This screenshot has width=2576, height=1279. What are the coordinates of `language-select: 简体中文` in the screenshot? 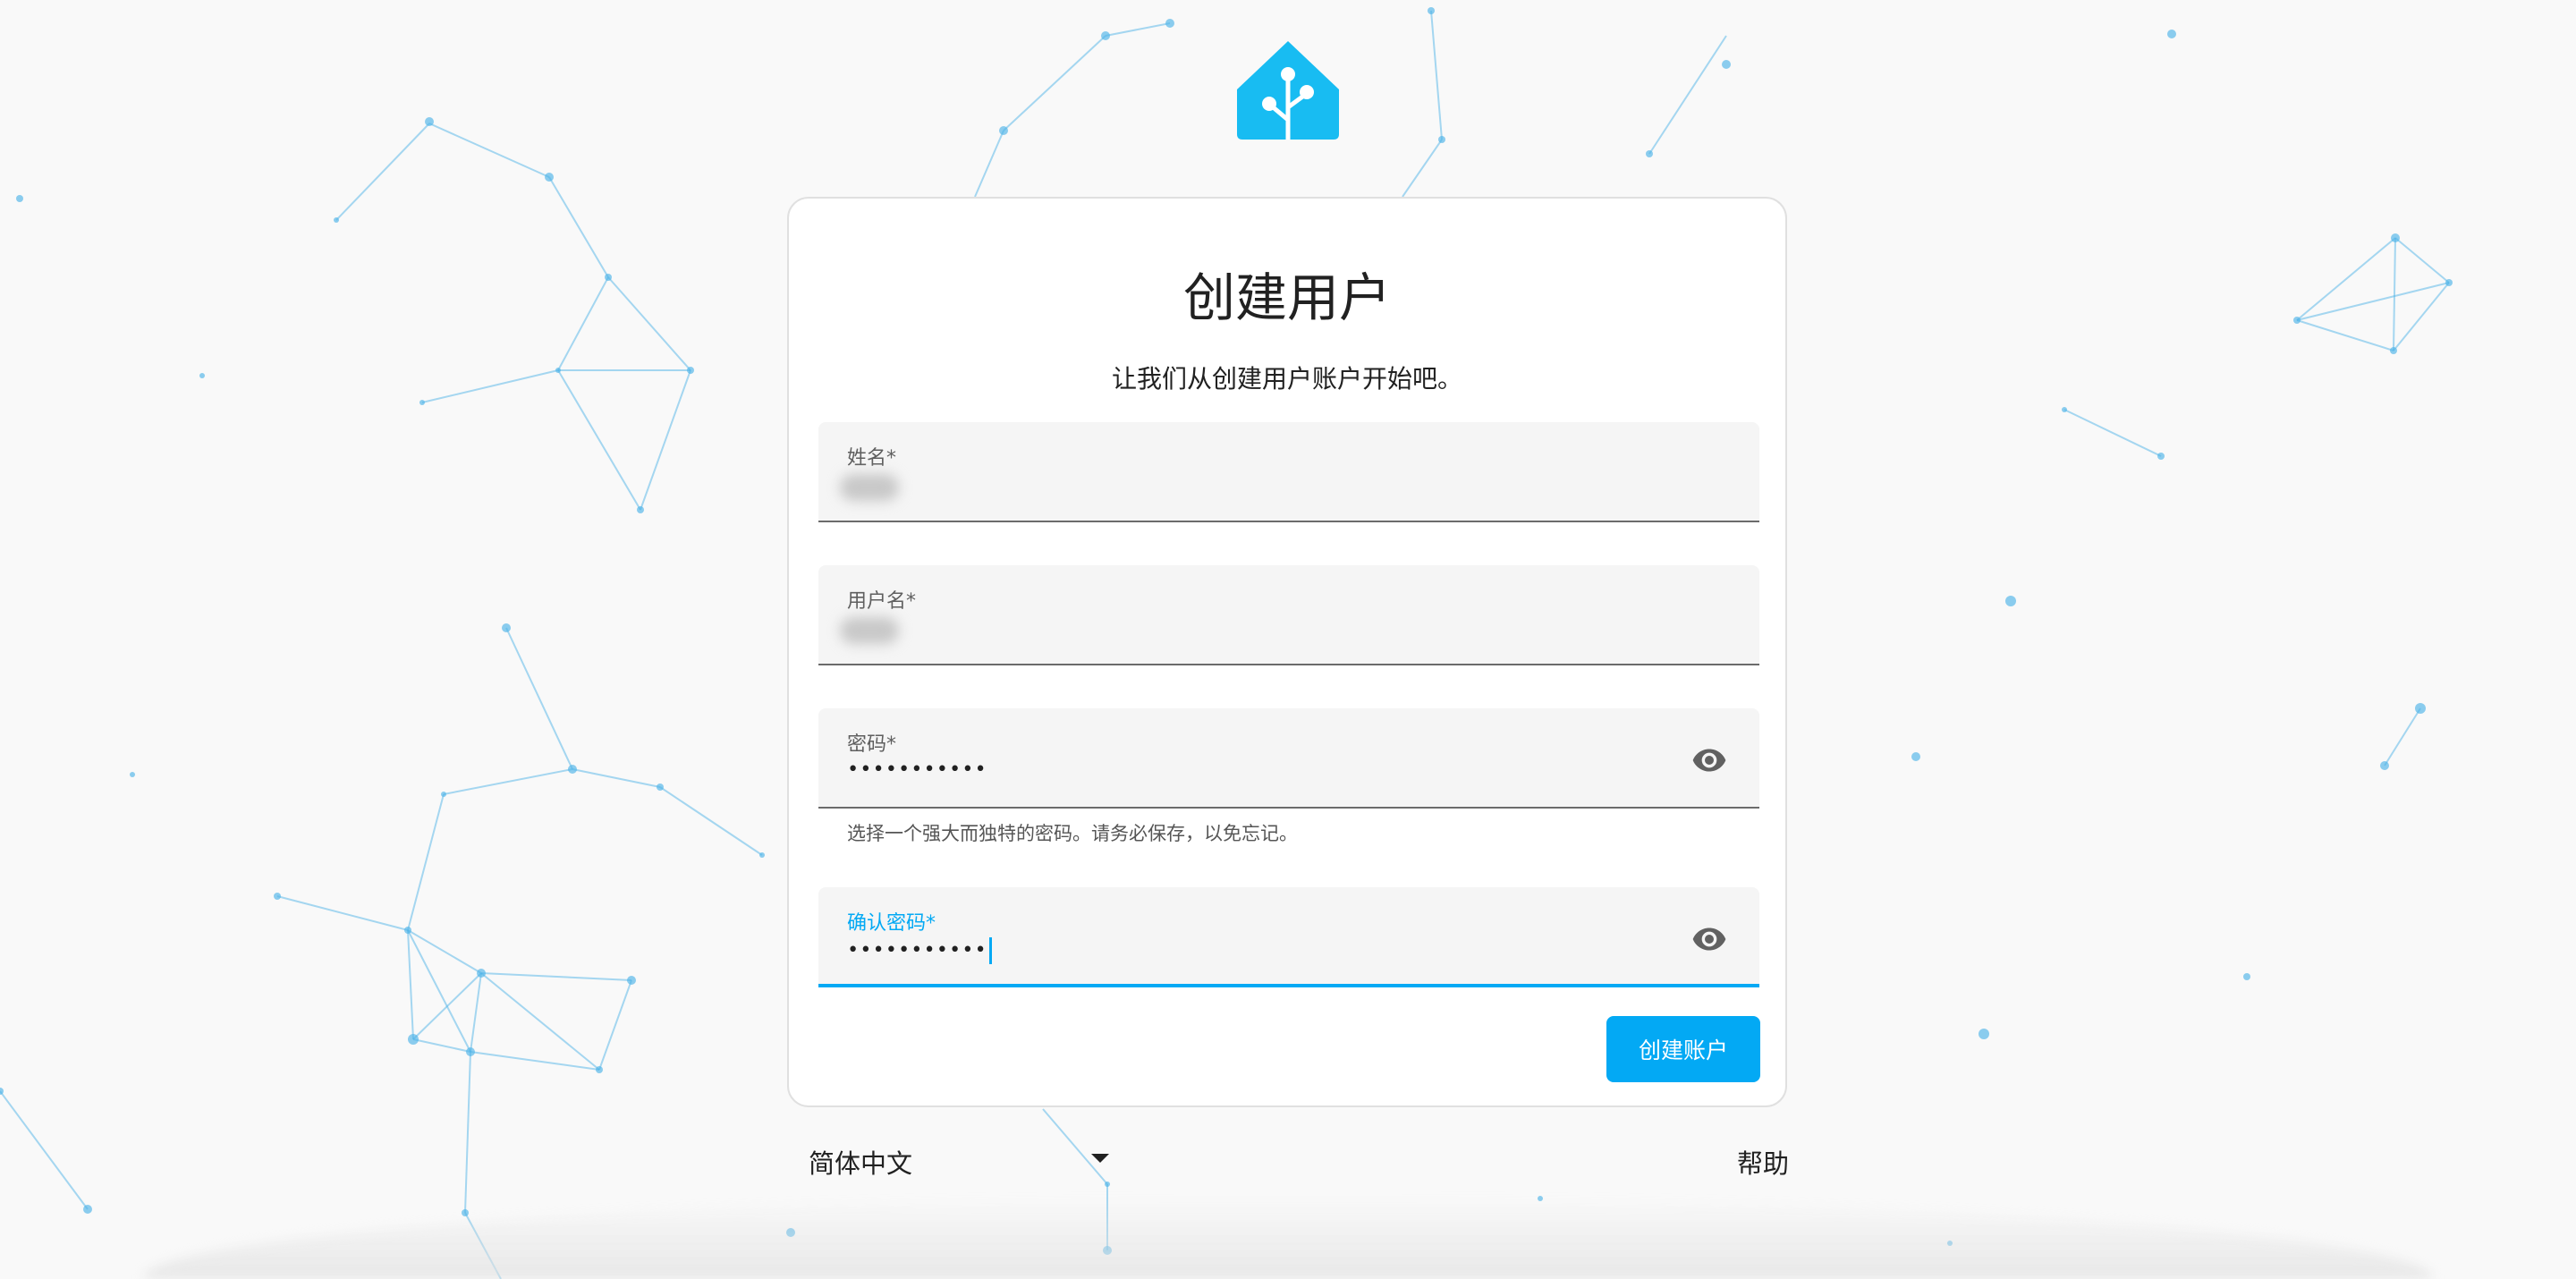 It's located at (961, 1160).